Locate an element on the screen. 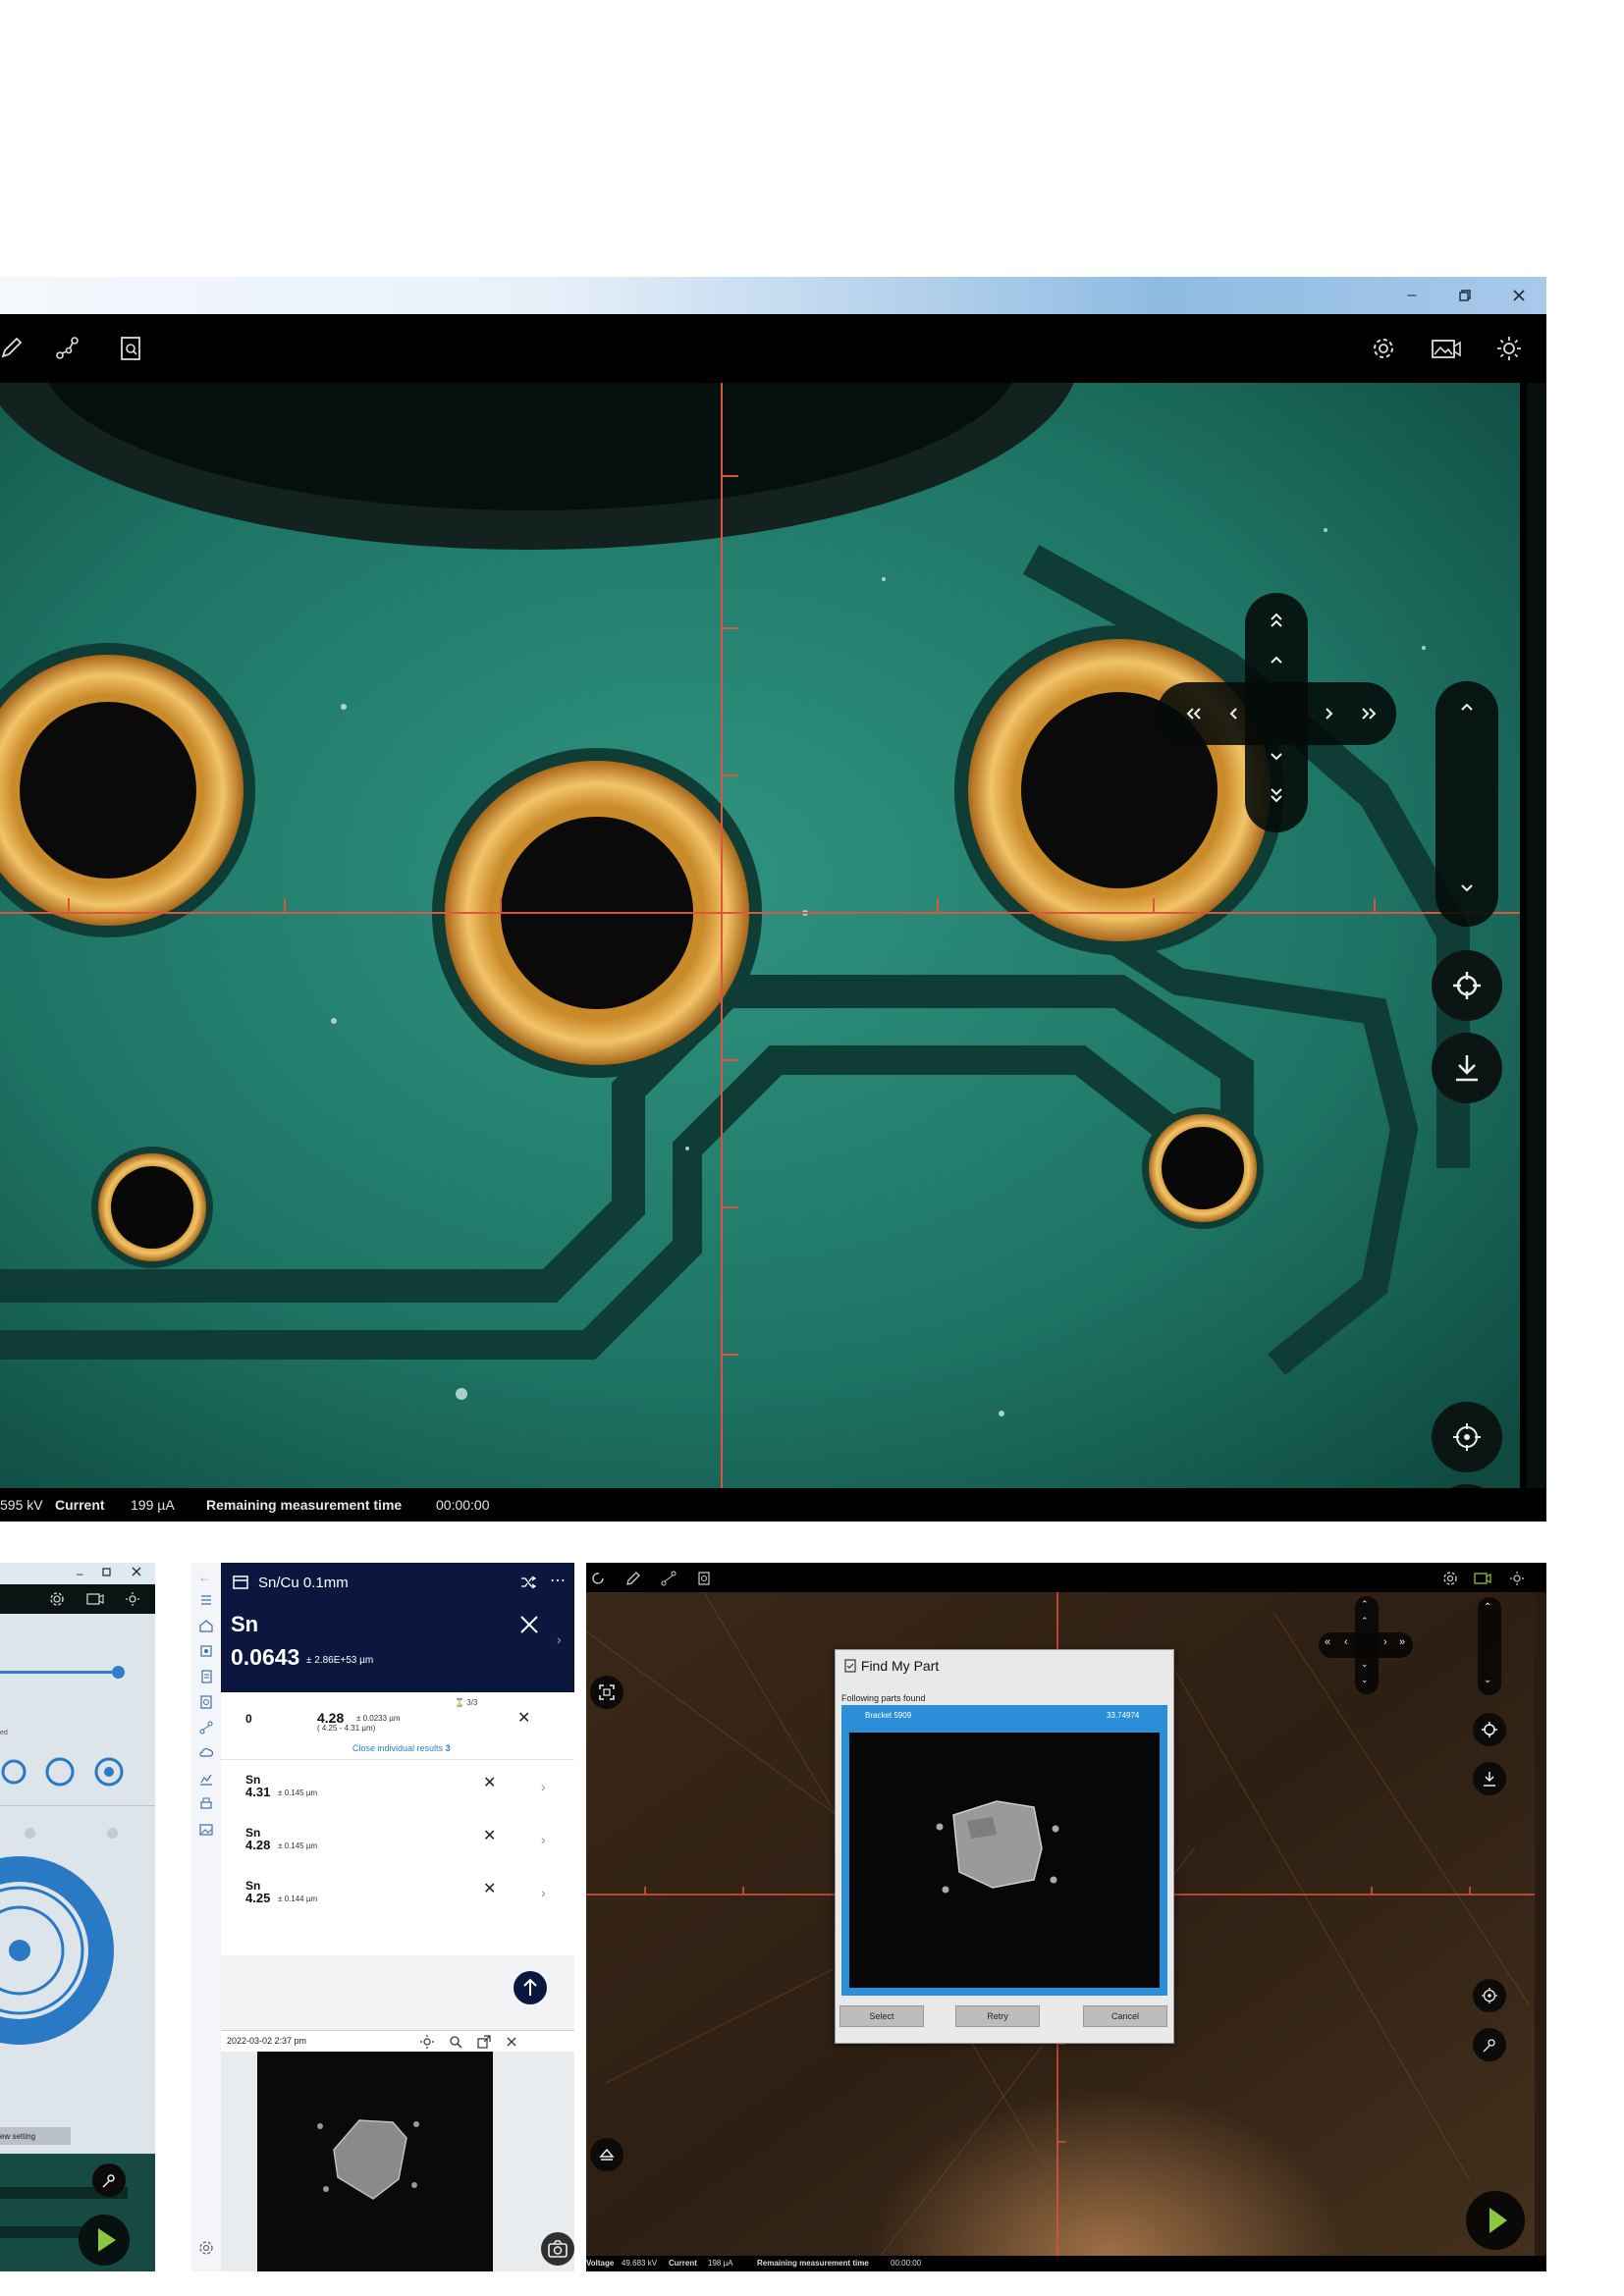 This screenshot has width=1624, height=2296. refresh-icon is located at coordinates (598, 1579).